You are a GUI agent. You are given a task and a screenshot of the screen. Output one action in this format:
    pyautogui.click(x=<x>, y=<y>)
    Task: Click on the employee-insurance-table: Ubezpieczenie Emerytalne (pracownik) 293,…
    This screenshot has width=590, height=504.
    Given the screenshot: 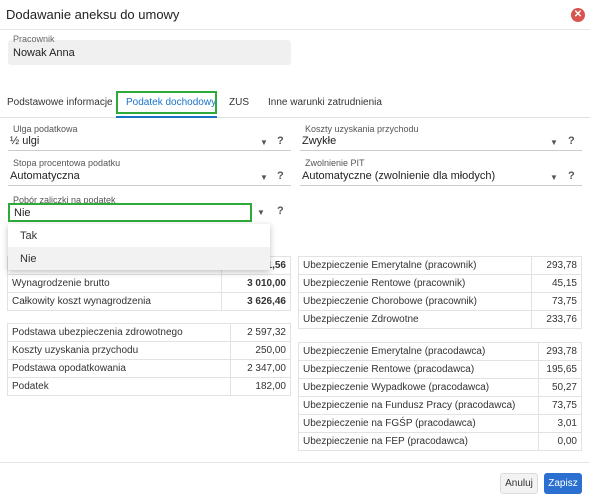 What is the action you would take?
    pyautogui.click(x=440, y=292)
    